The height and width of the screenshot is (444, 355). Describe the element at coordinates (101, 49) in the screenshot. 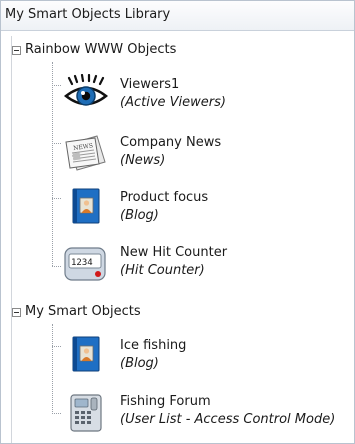

I see `group-label: Rainbow WWW Objects` at that location.